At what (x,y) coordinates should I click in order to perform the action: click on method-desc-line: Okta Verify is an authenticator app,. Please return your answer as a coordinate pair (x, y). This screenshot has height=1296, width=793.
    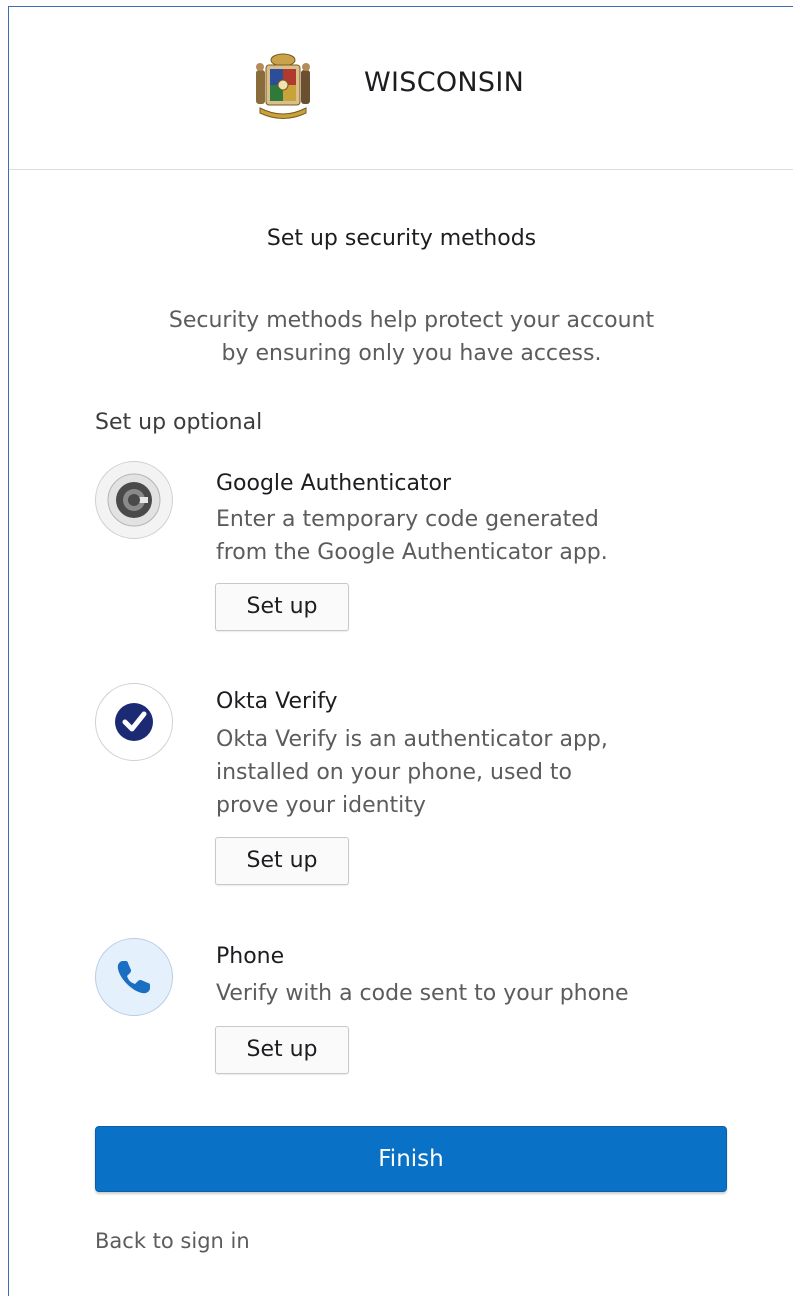
    Looking at the image, I should click on (412, 739).